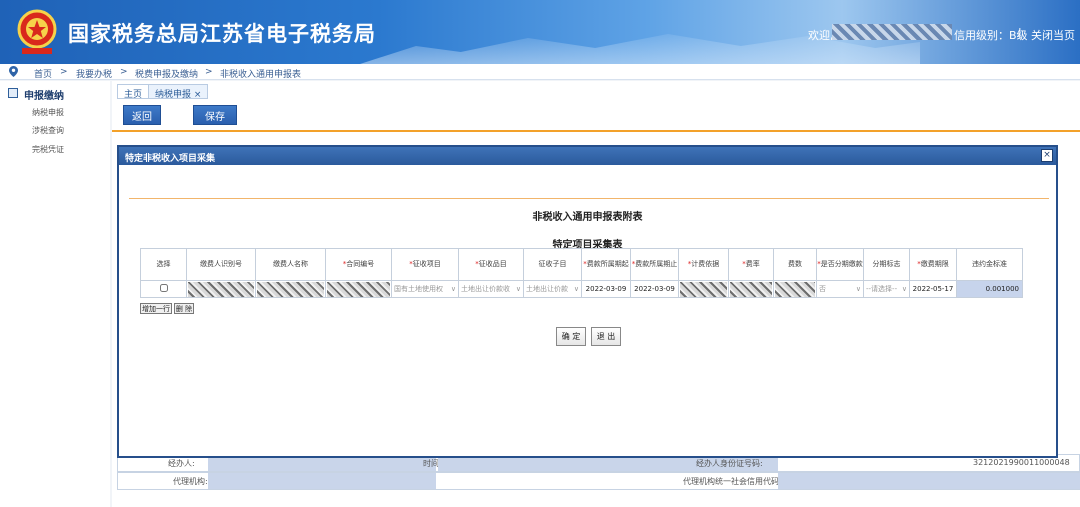 The image size is (1080, 507). I want to click on column-header: *费款所属期起, so click(606, 264).